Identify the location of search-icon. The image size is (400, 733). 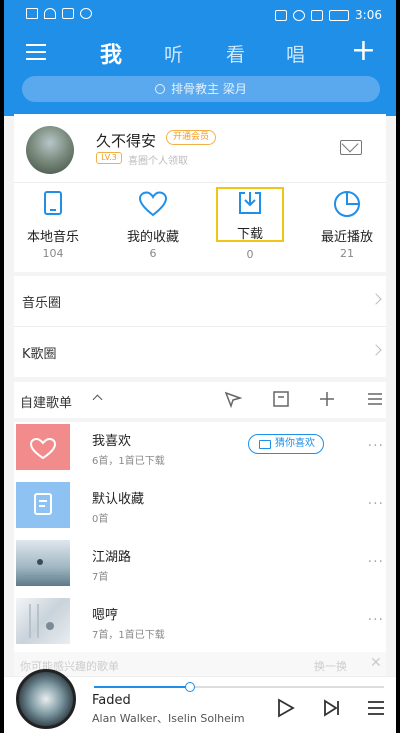
(160, 89).